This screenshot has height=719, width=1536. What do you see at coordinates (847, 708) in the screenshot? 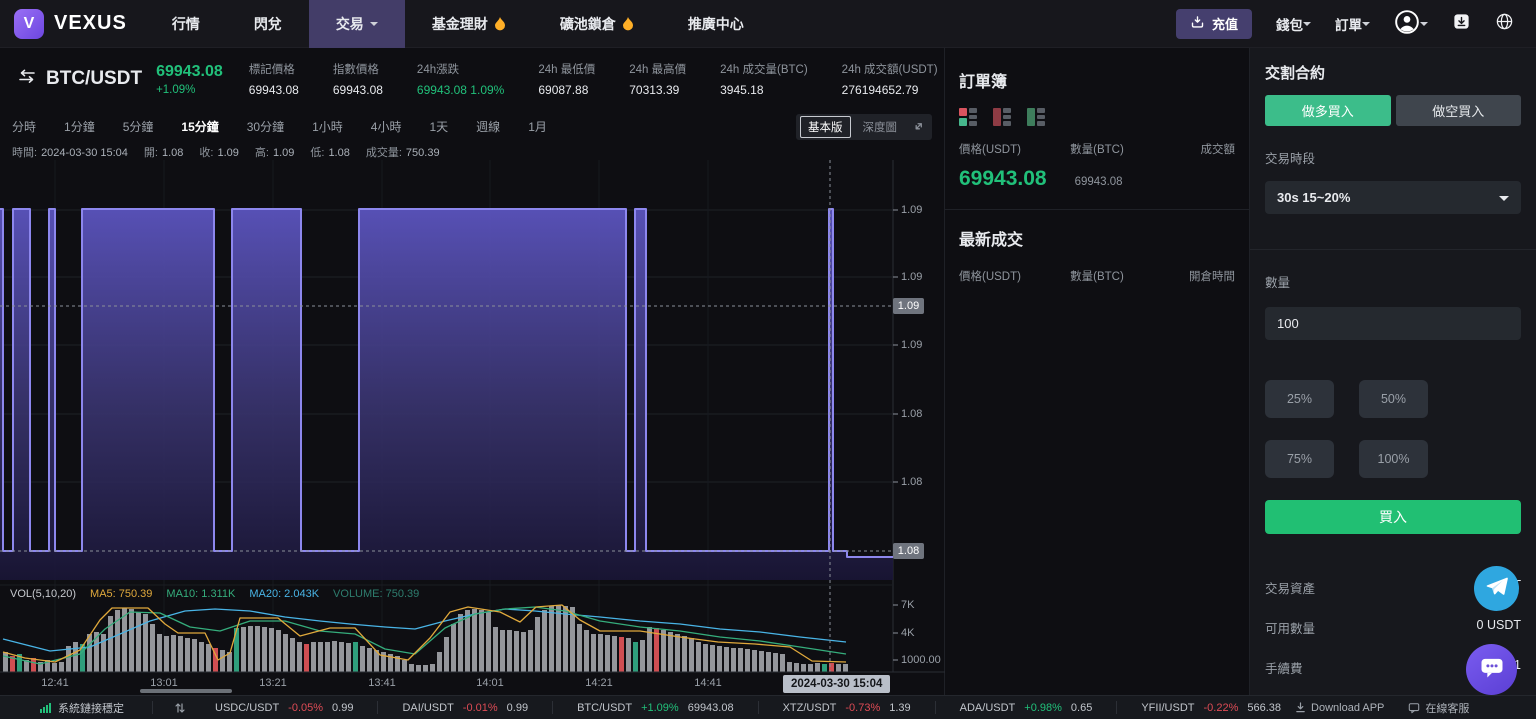
I see `ticker-pair-xtz: XTZ/USDT -0.73% 1.39` at bounding box center [847, 708].